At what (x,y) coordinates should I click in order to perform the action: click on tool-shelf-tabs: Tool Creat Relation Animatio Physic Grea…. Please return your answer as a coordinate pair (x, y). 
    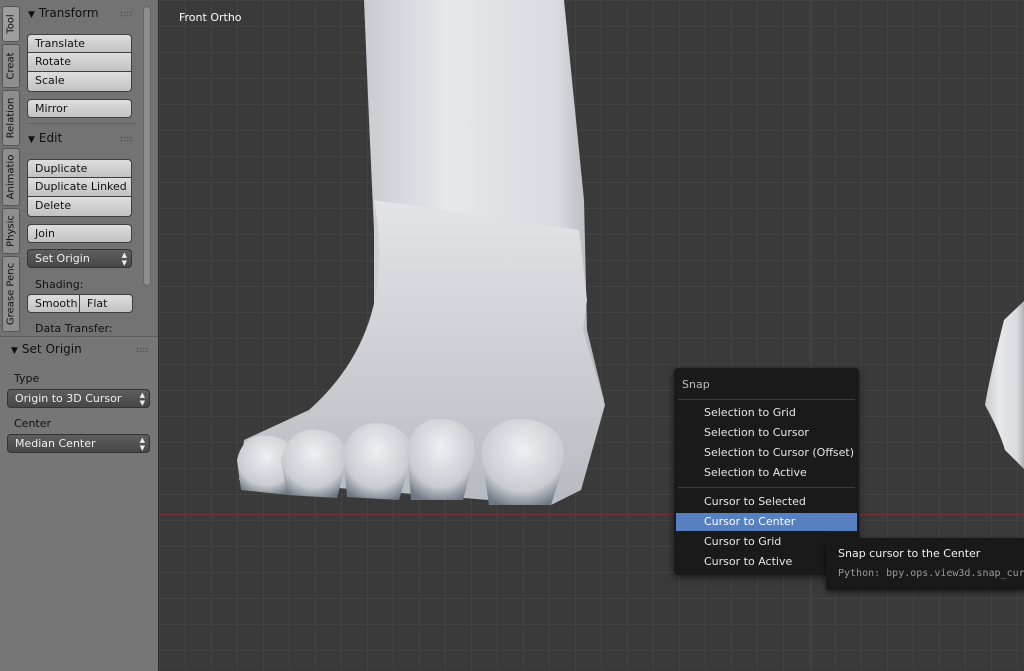
    Looking at the image, I should click on (11, 168).